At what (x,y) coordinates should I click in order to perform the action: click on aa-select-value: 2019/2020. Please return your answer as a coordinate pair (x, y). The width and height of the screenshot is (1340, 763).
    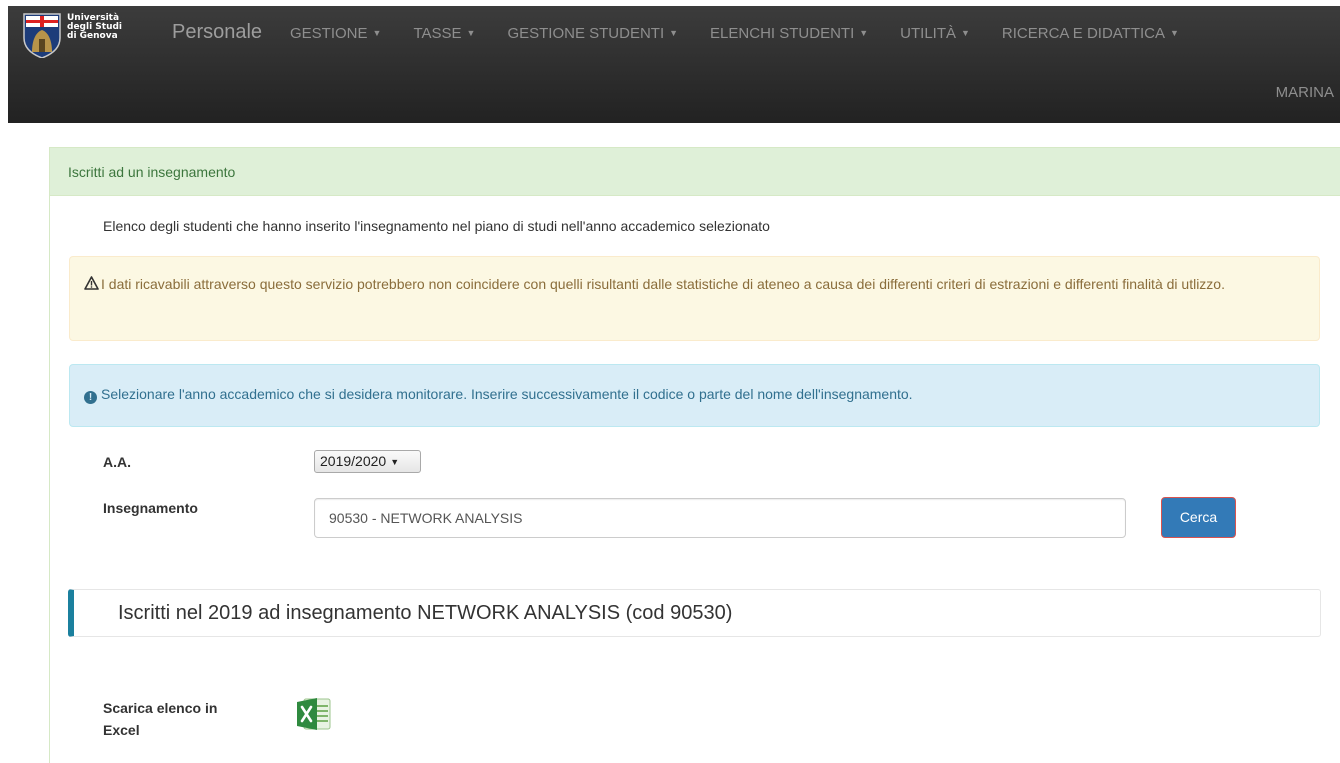
    Looking at the image, I should click on (353, 461).